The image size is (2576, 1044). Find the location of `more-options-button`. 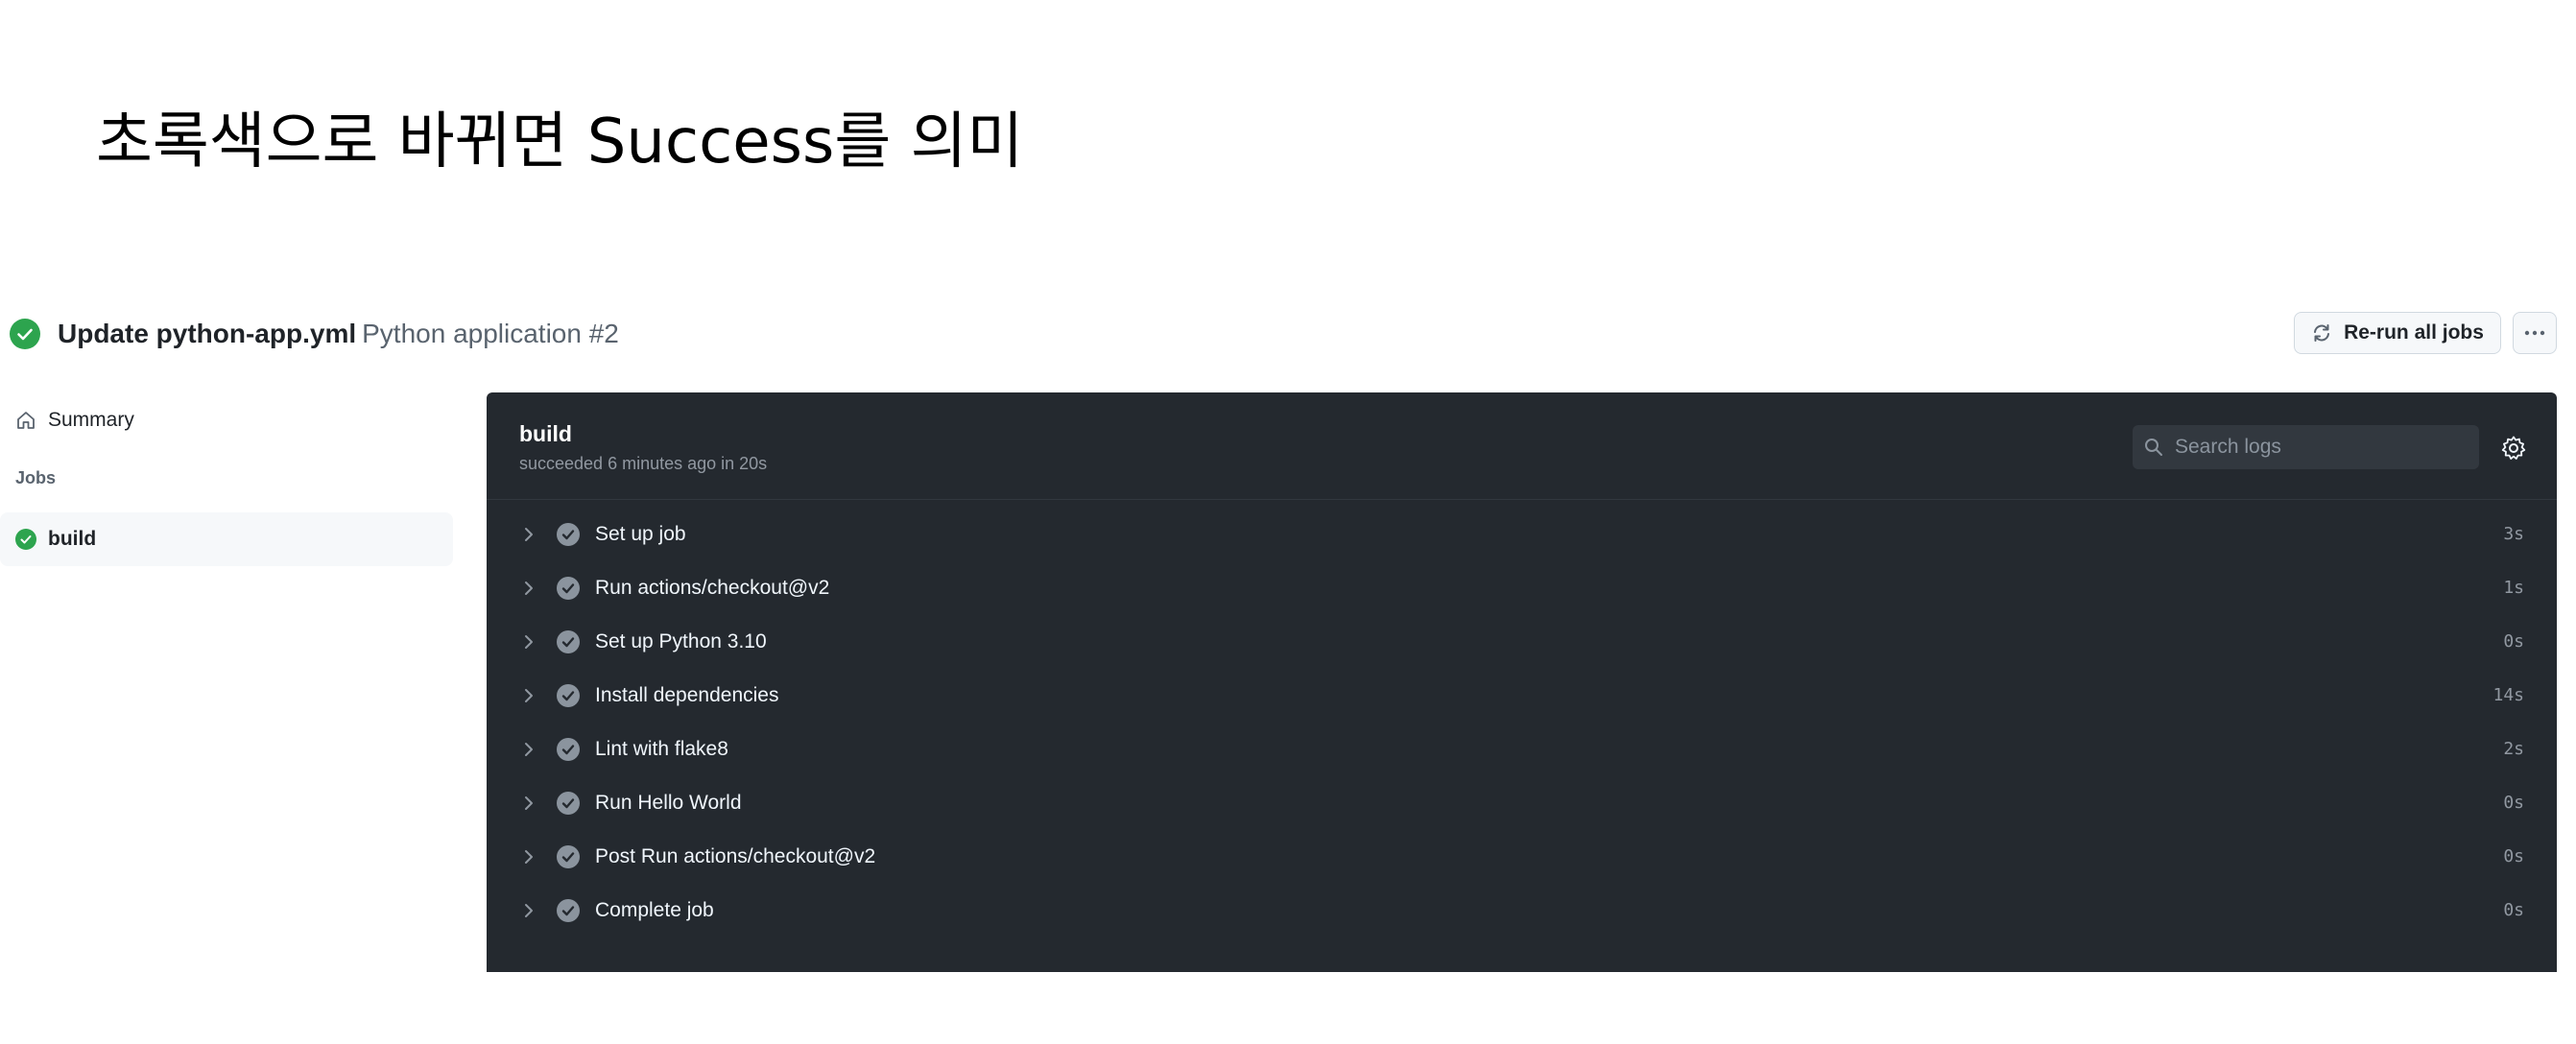

more-options-button is located at coordinates (2535, 333).